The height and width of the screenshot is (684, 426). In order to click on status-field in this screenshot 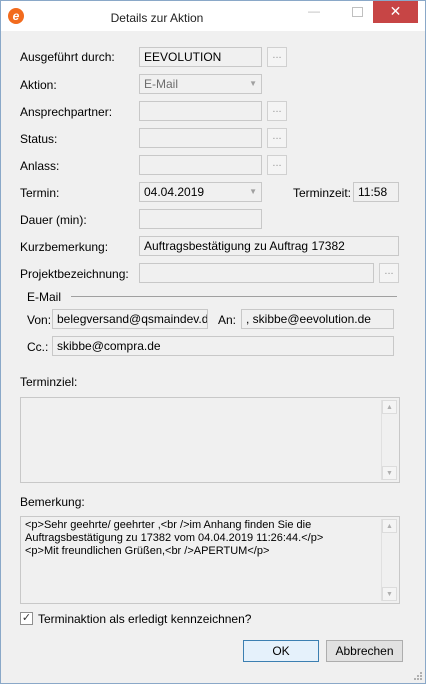, I will do `click(200, 138)`.